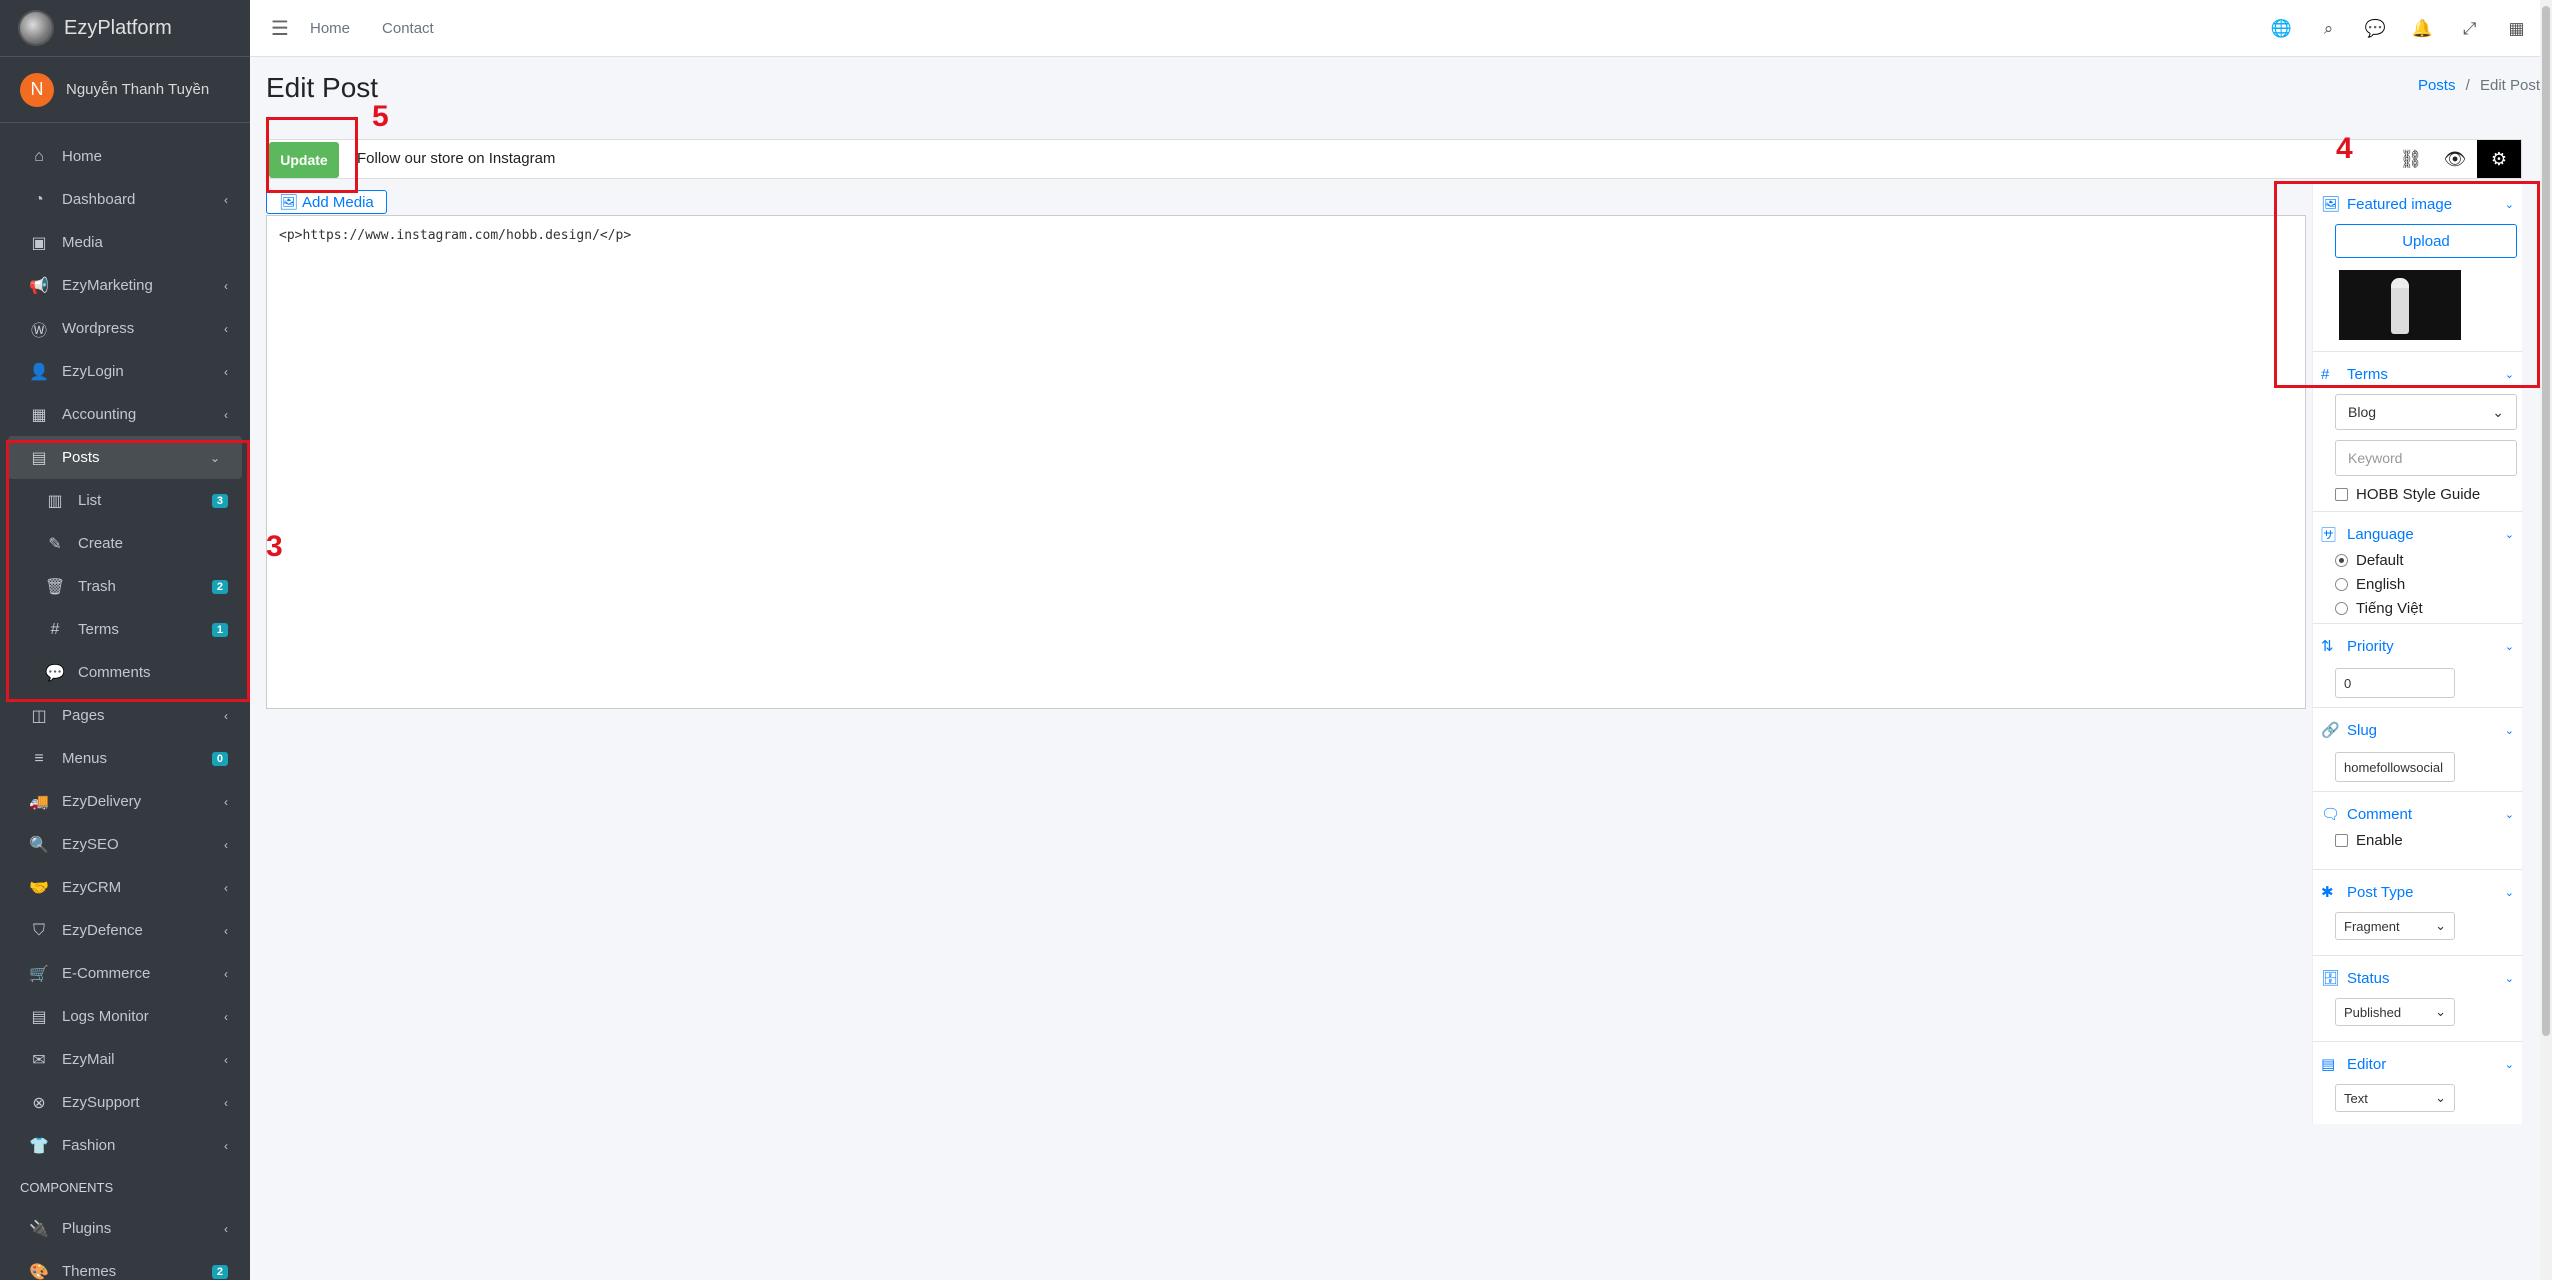  I want to click on sidebar-item-label: Create, so click(101, 543).